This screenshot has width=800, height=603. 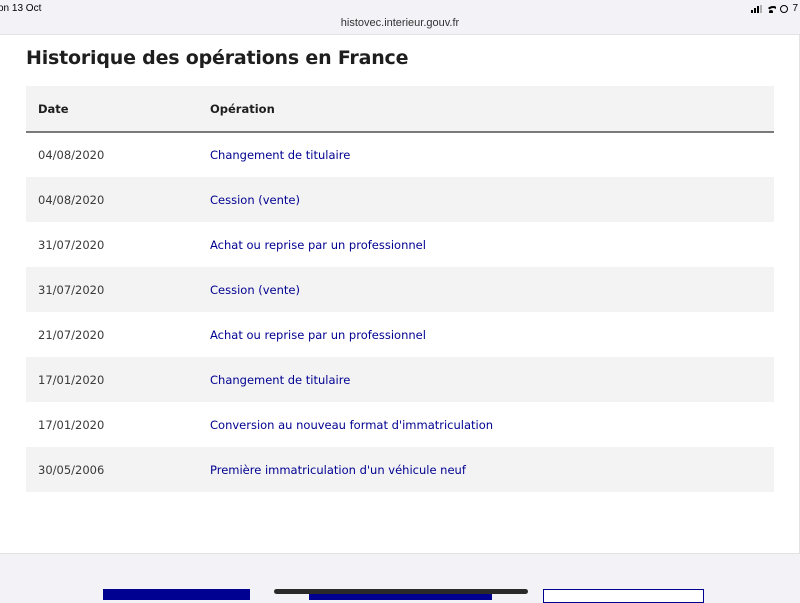 What do you see at coordinates (71, 469) in the screenshot?
I see `row-date: 30/05/2006` at bounding box center [71, 469].